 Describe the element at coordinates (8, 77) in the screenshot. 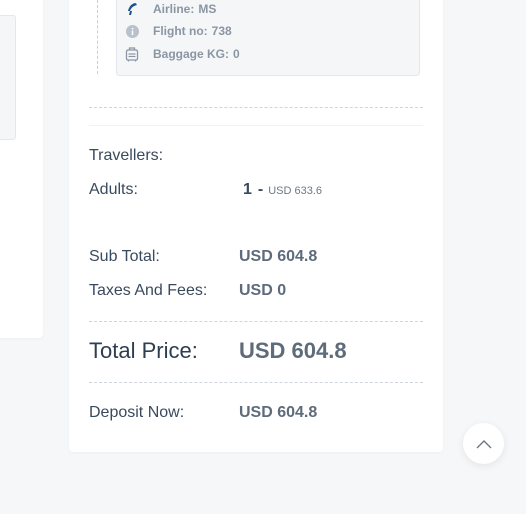

I see `left-panel-inner-box` at that location.